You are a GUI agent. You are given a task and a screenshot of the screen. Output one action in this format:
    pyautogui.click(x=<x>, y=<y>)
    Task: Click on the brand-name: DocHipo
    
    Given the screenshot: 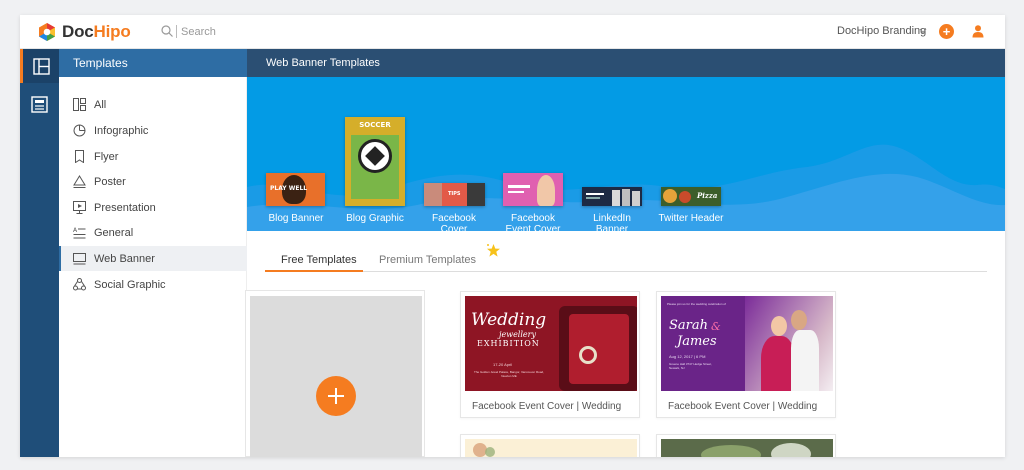 What is the action you would take?
    pyautogui.click(x=96, y=32)
    